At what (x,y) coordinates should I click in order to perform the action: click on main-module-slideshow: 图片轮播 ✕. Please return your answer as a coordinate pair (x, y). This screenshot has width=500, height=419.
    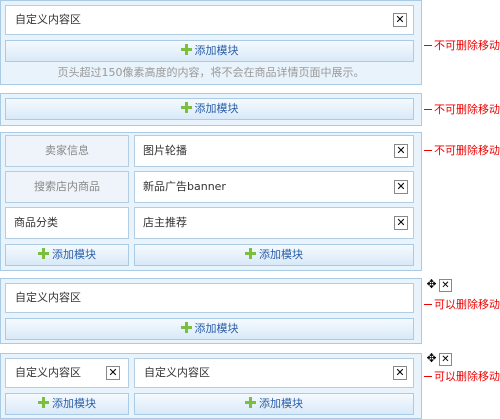
    Looking at the image, I should click on (274, 151).